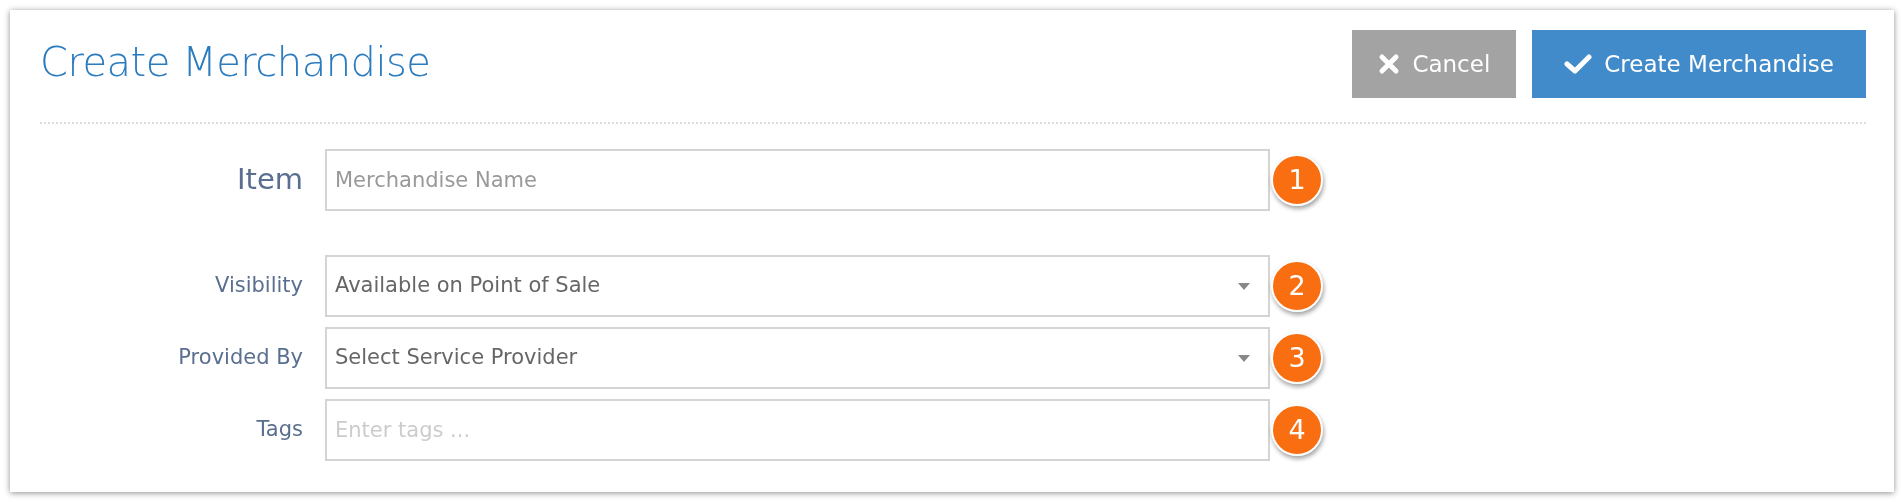  I want to click on step-number: 1, so click(1297, 180).